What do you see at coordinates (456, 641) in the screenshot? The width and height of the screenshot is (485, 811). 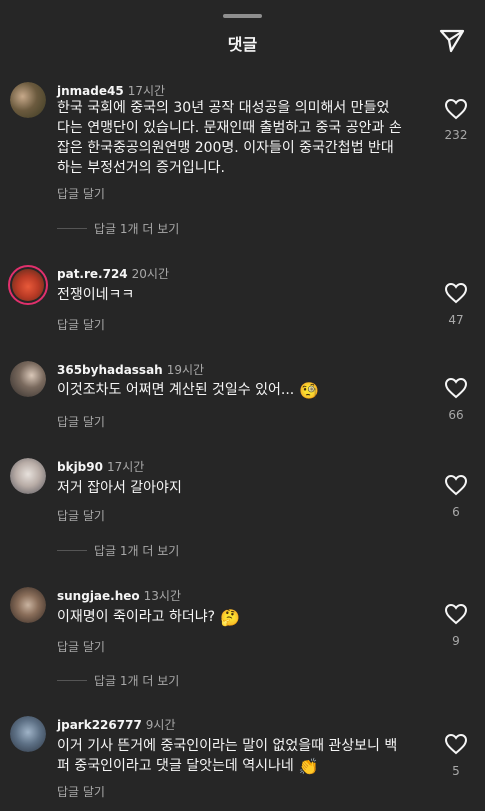 I see `like-count: 9` at bounding box center [456, 641].